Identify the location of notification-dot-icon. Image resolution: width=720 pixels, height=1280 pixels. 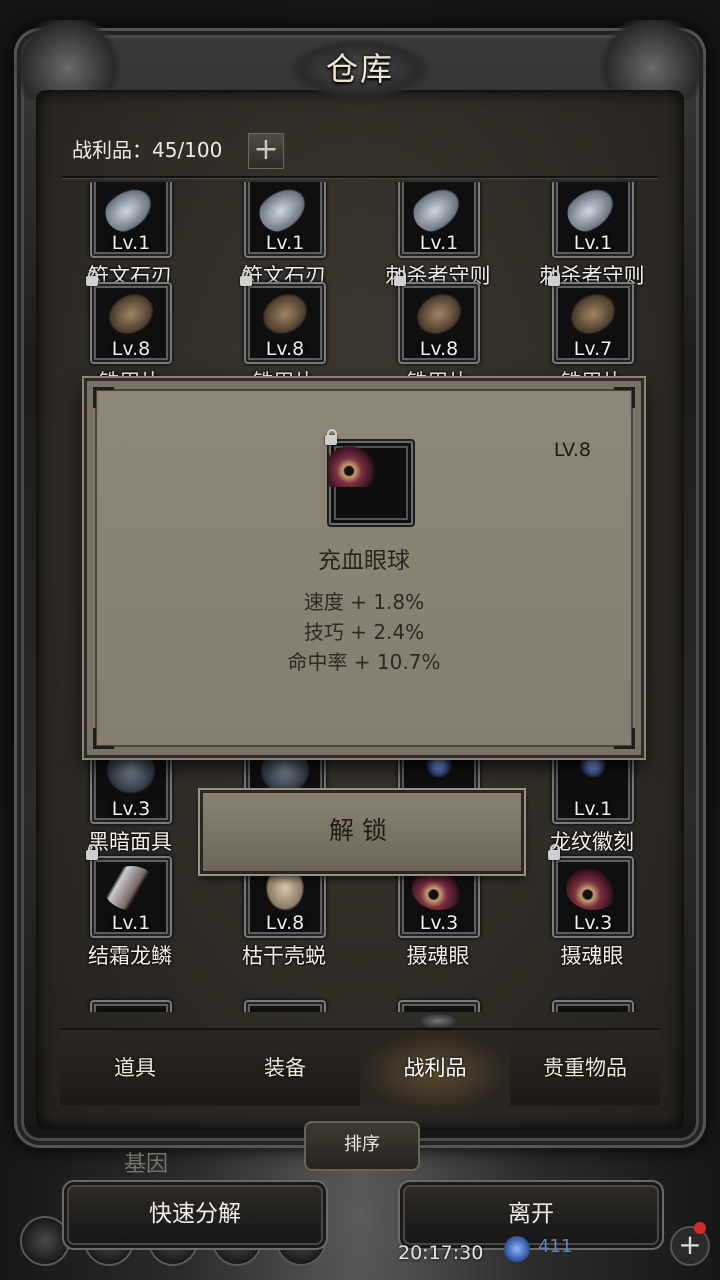
(700, 1228).